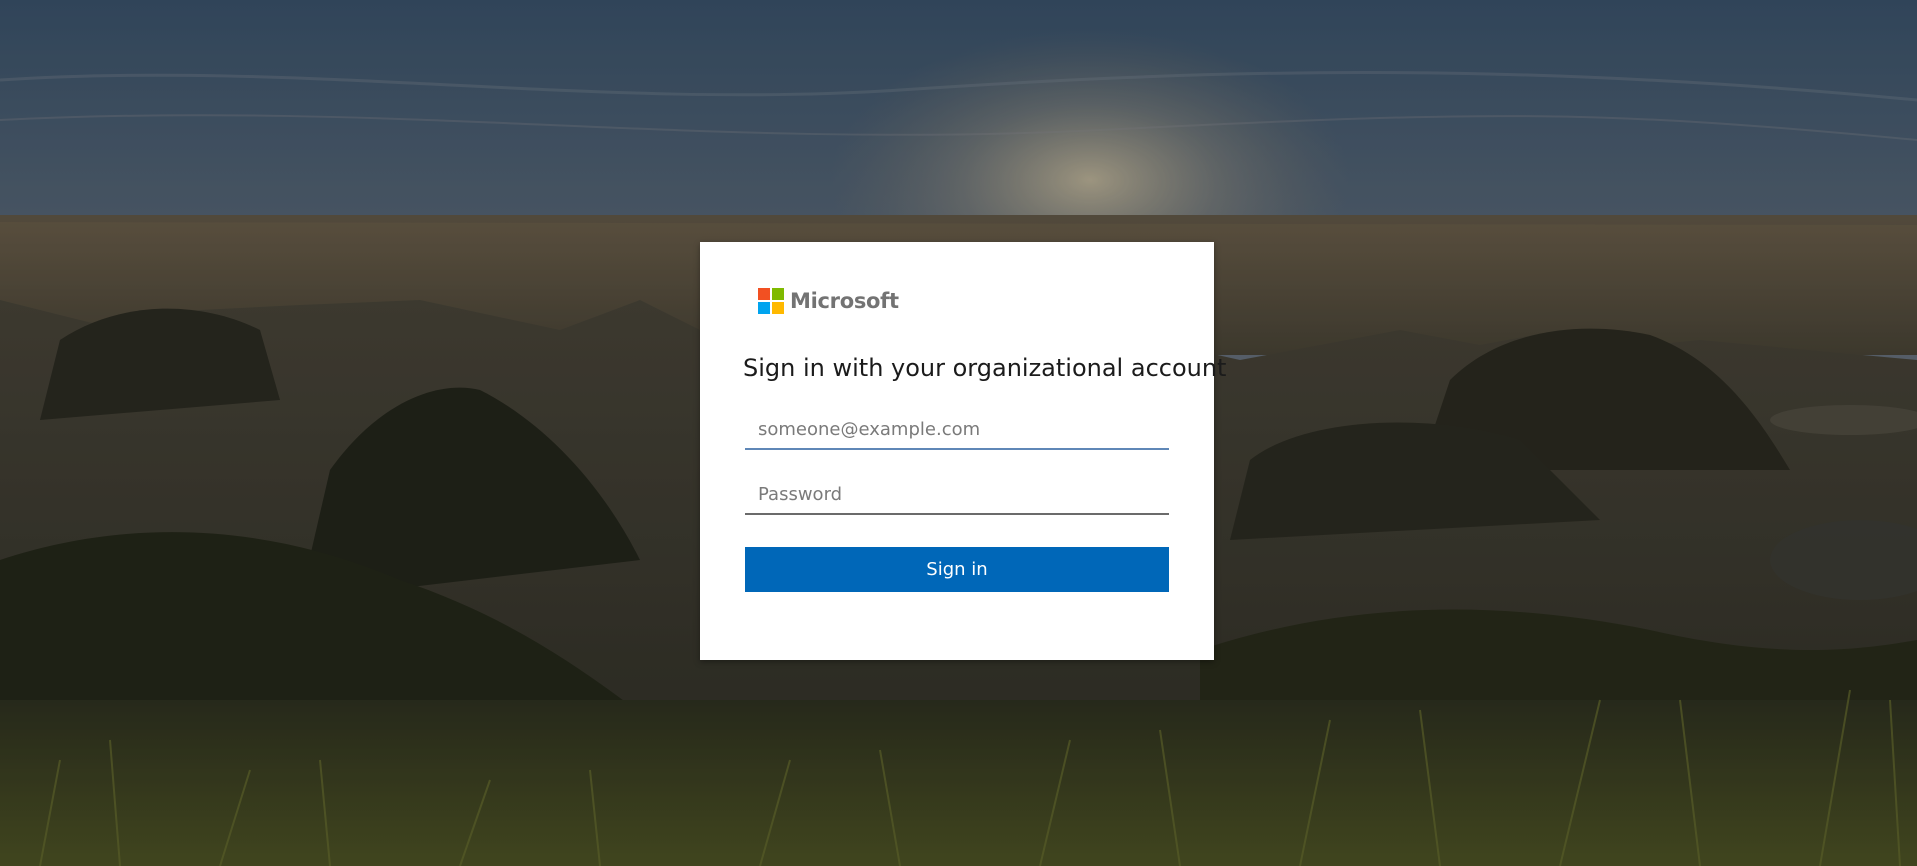  I want to click on signin-button: Sign in, so click(957, 569).